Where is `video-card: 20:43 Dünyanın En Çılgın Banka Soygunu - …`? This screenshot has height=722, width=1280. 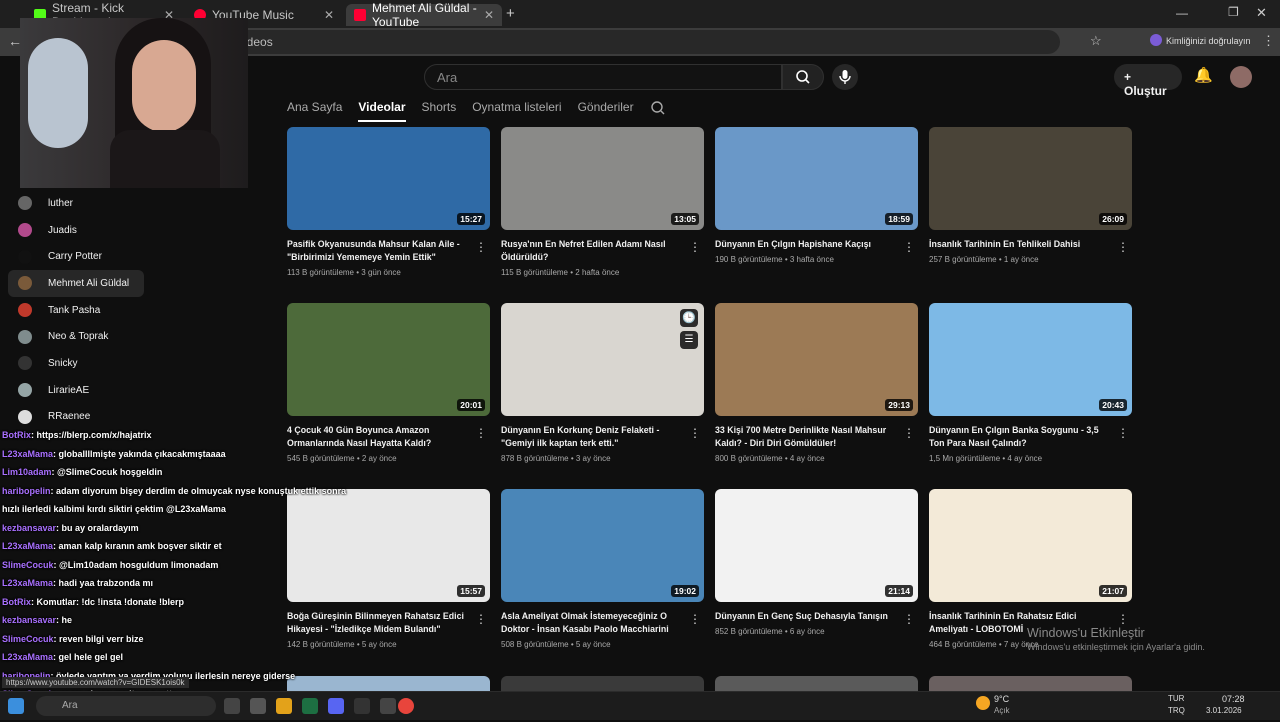
video-card: 20:43 Dünyanın En Çılgın Banka Soygunu - … is located at coordinates (1030, 383).